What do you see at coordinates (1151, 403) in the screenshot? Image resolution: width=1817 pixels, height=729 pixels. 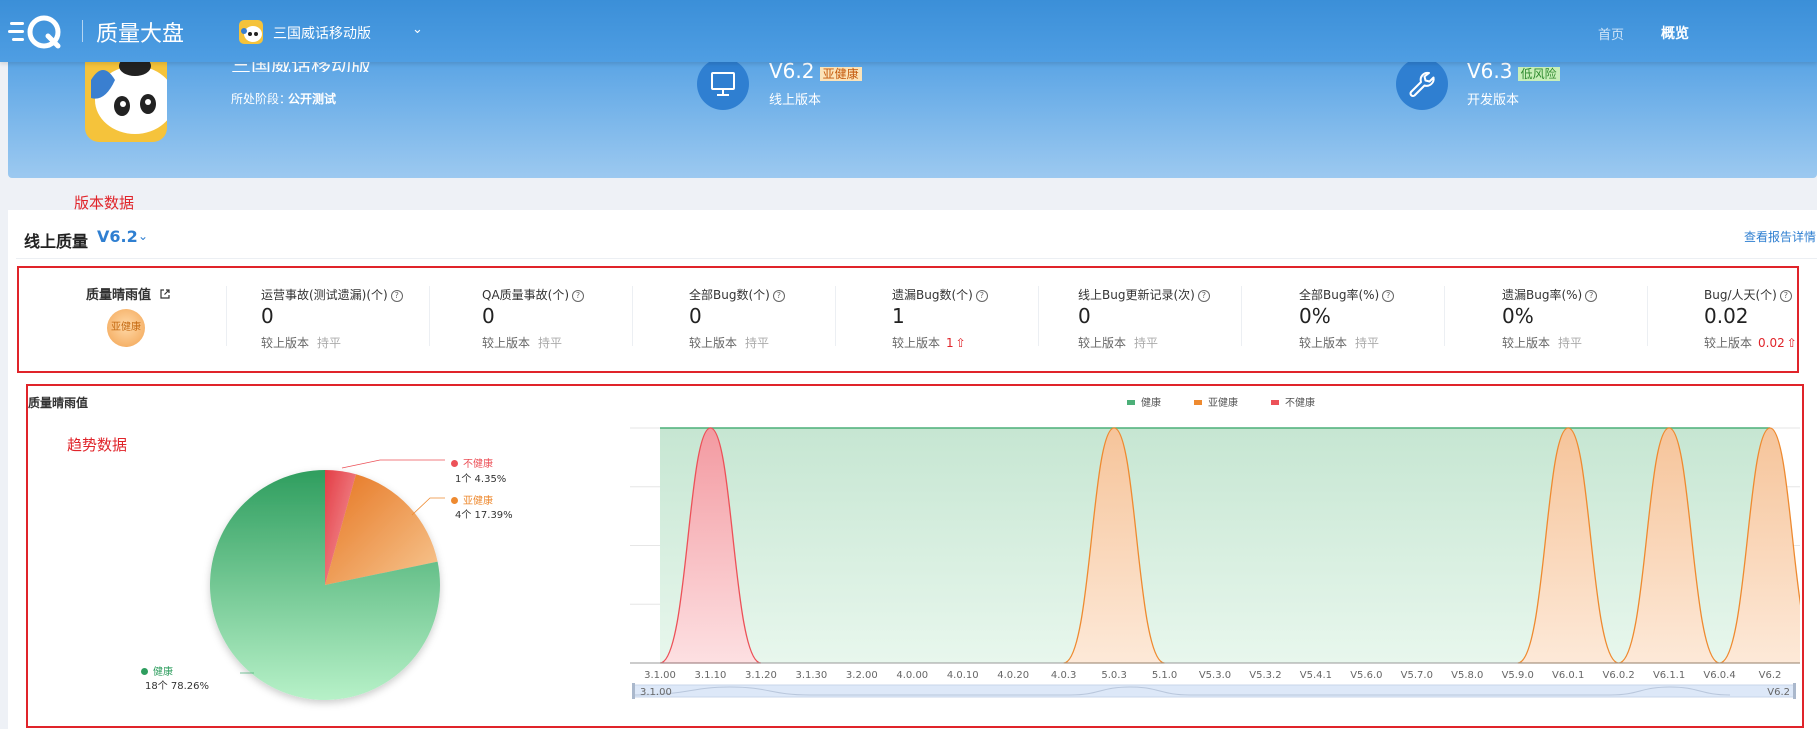 I see `legend-label: 健康` at bounding box center [1151, 403].